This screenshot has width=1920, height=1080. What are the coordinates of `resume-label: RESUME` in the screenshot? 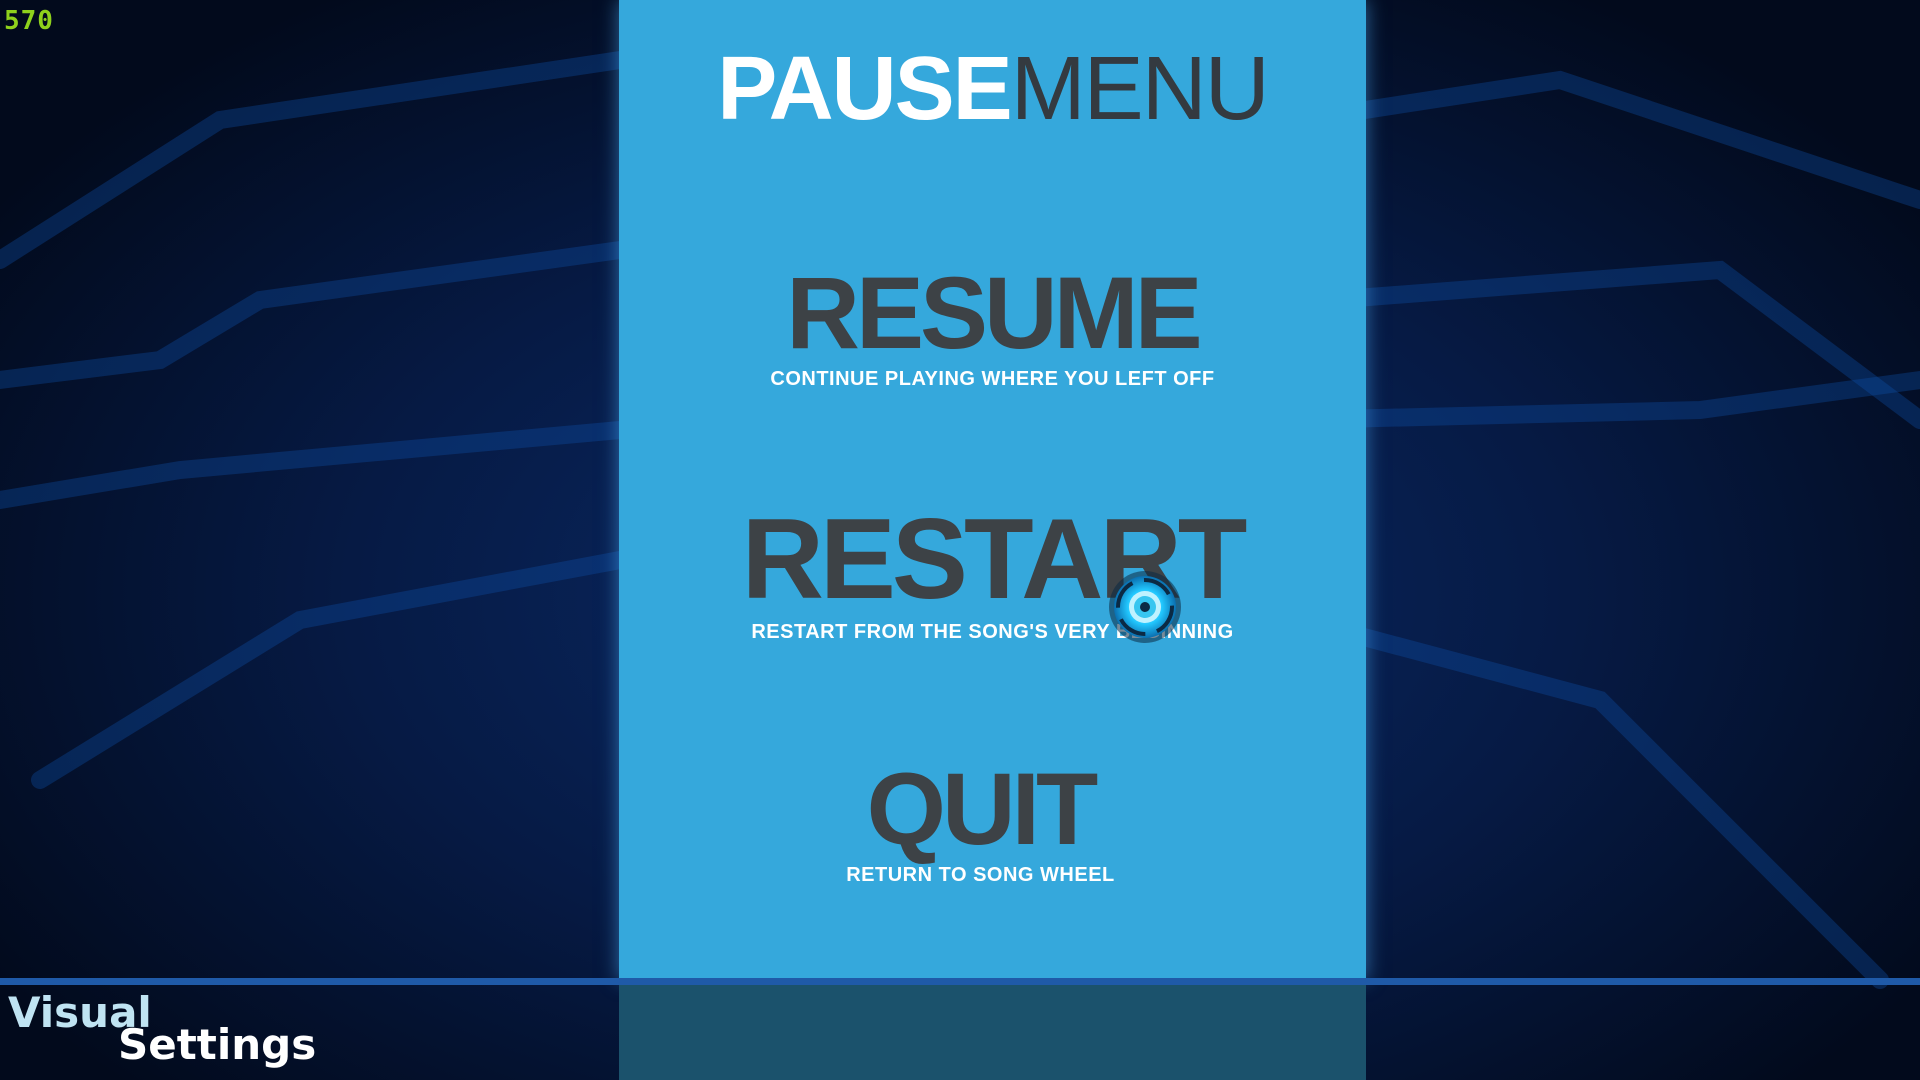 It's located at (994, 313).